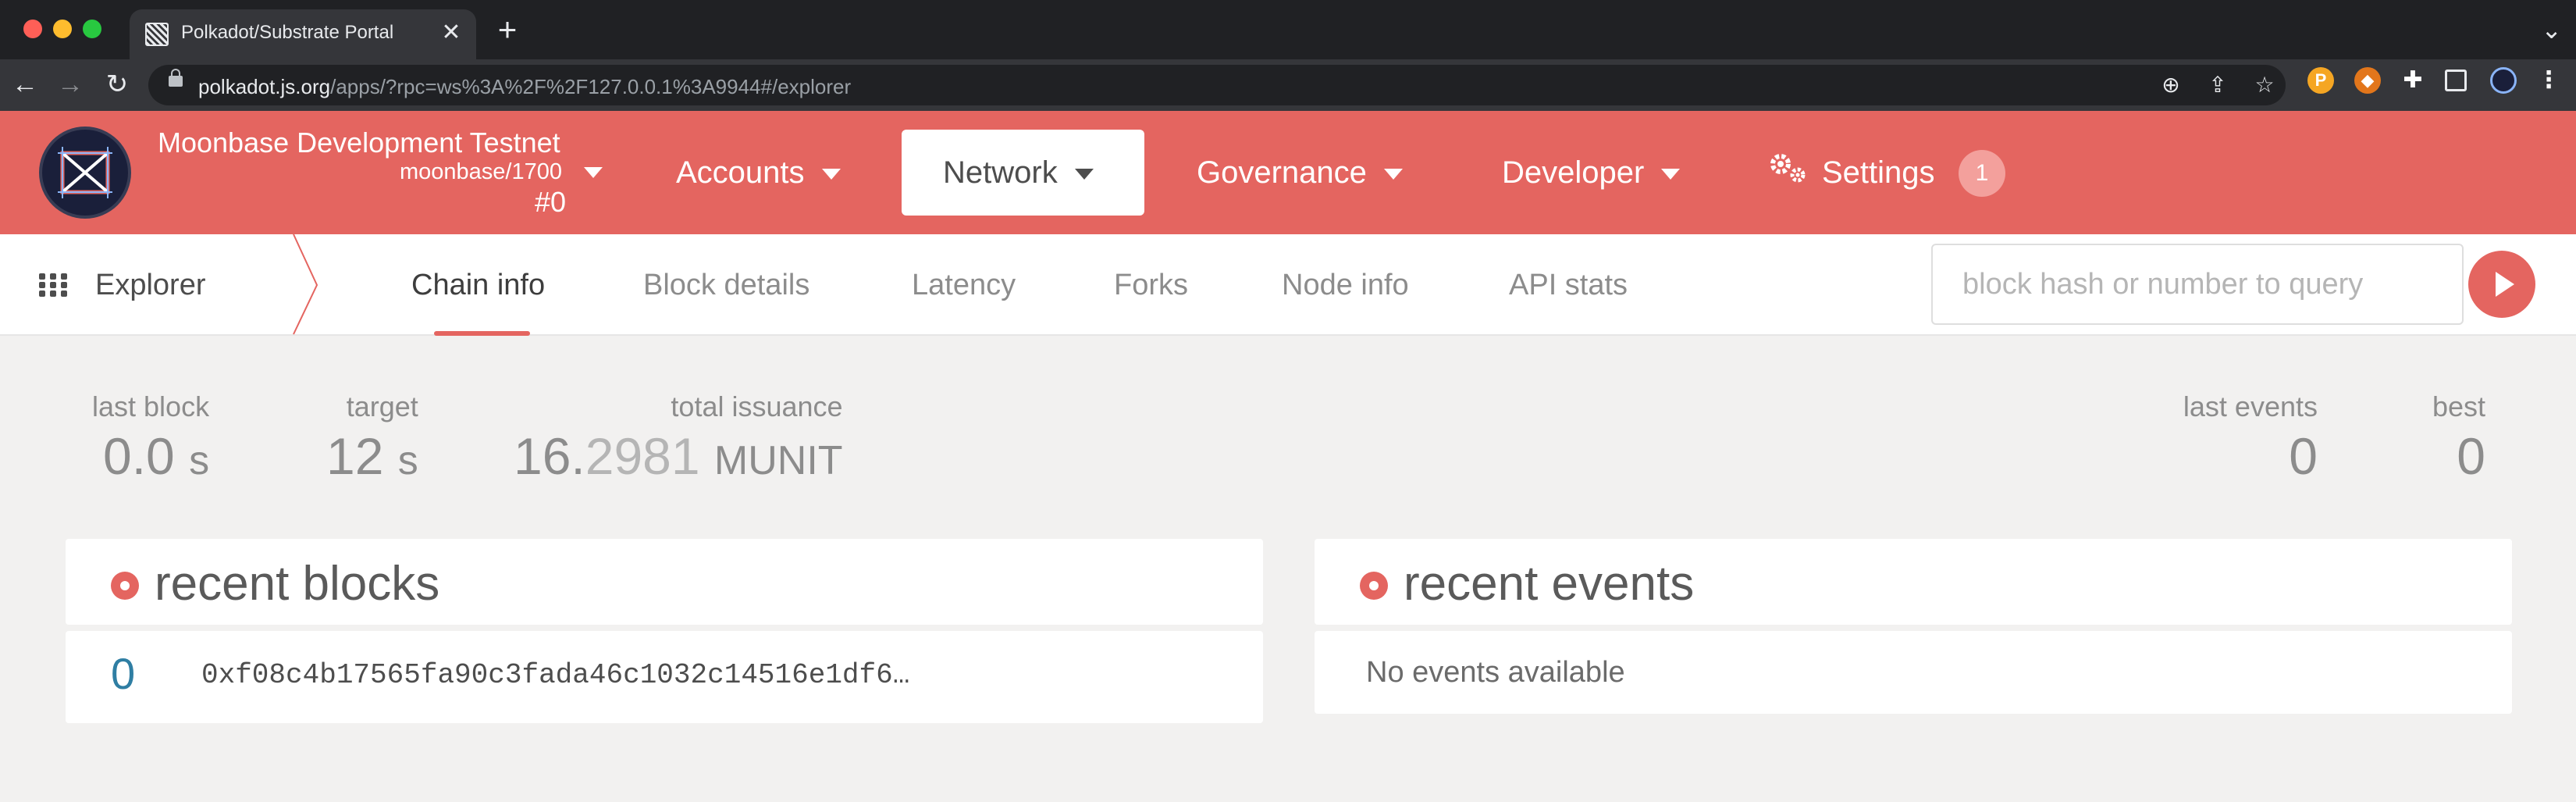 Image resolution: width=2576 pixels, height=802 pixels. What do you see at coordinates (62, 29) in the screenshot?
I see `window-minimize-button` at bounding box center [62, 29].